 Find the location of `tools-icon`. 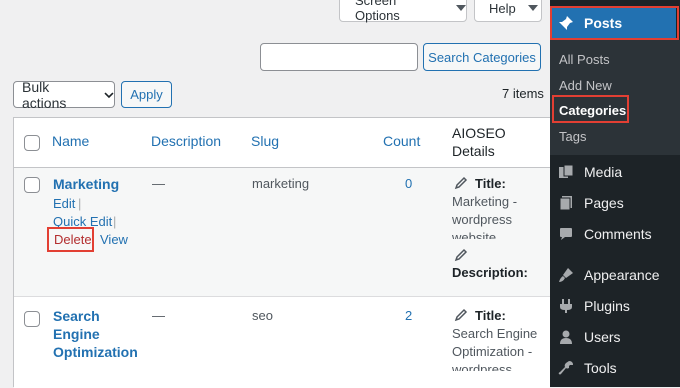

tools-icon is located at coordinates (566, 368).